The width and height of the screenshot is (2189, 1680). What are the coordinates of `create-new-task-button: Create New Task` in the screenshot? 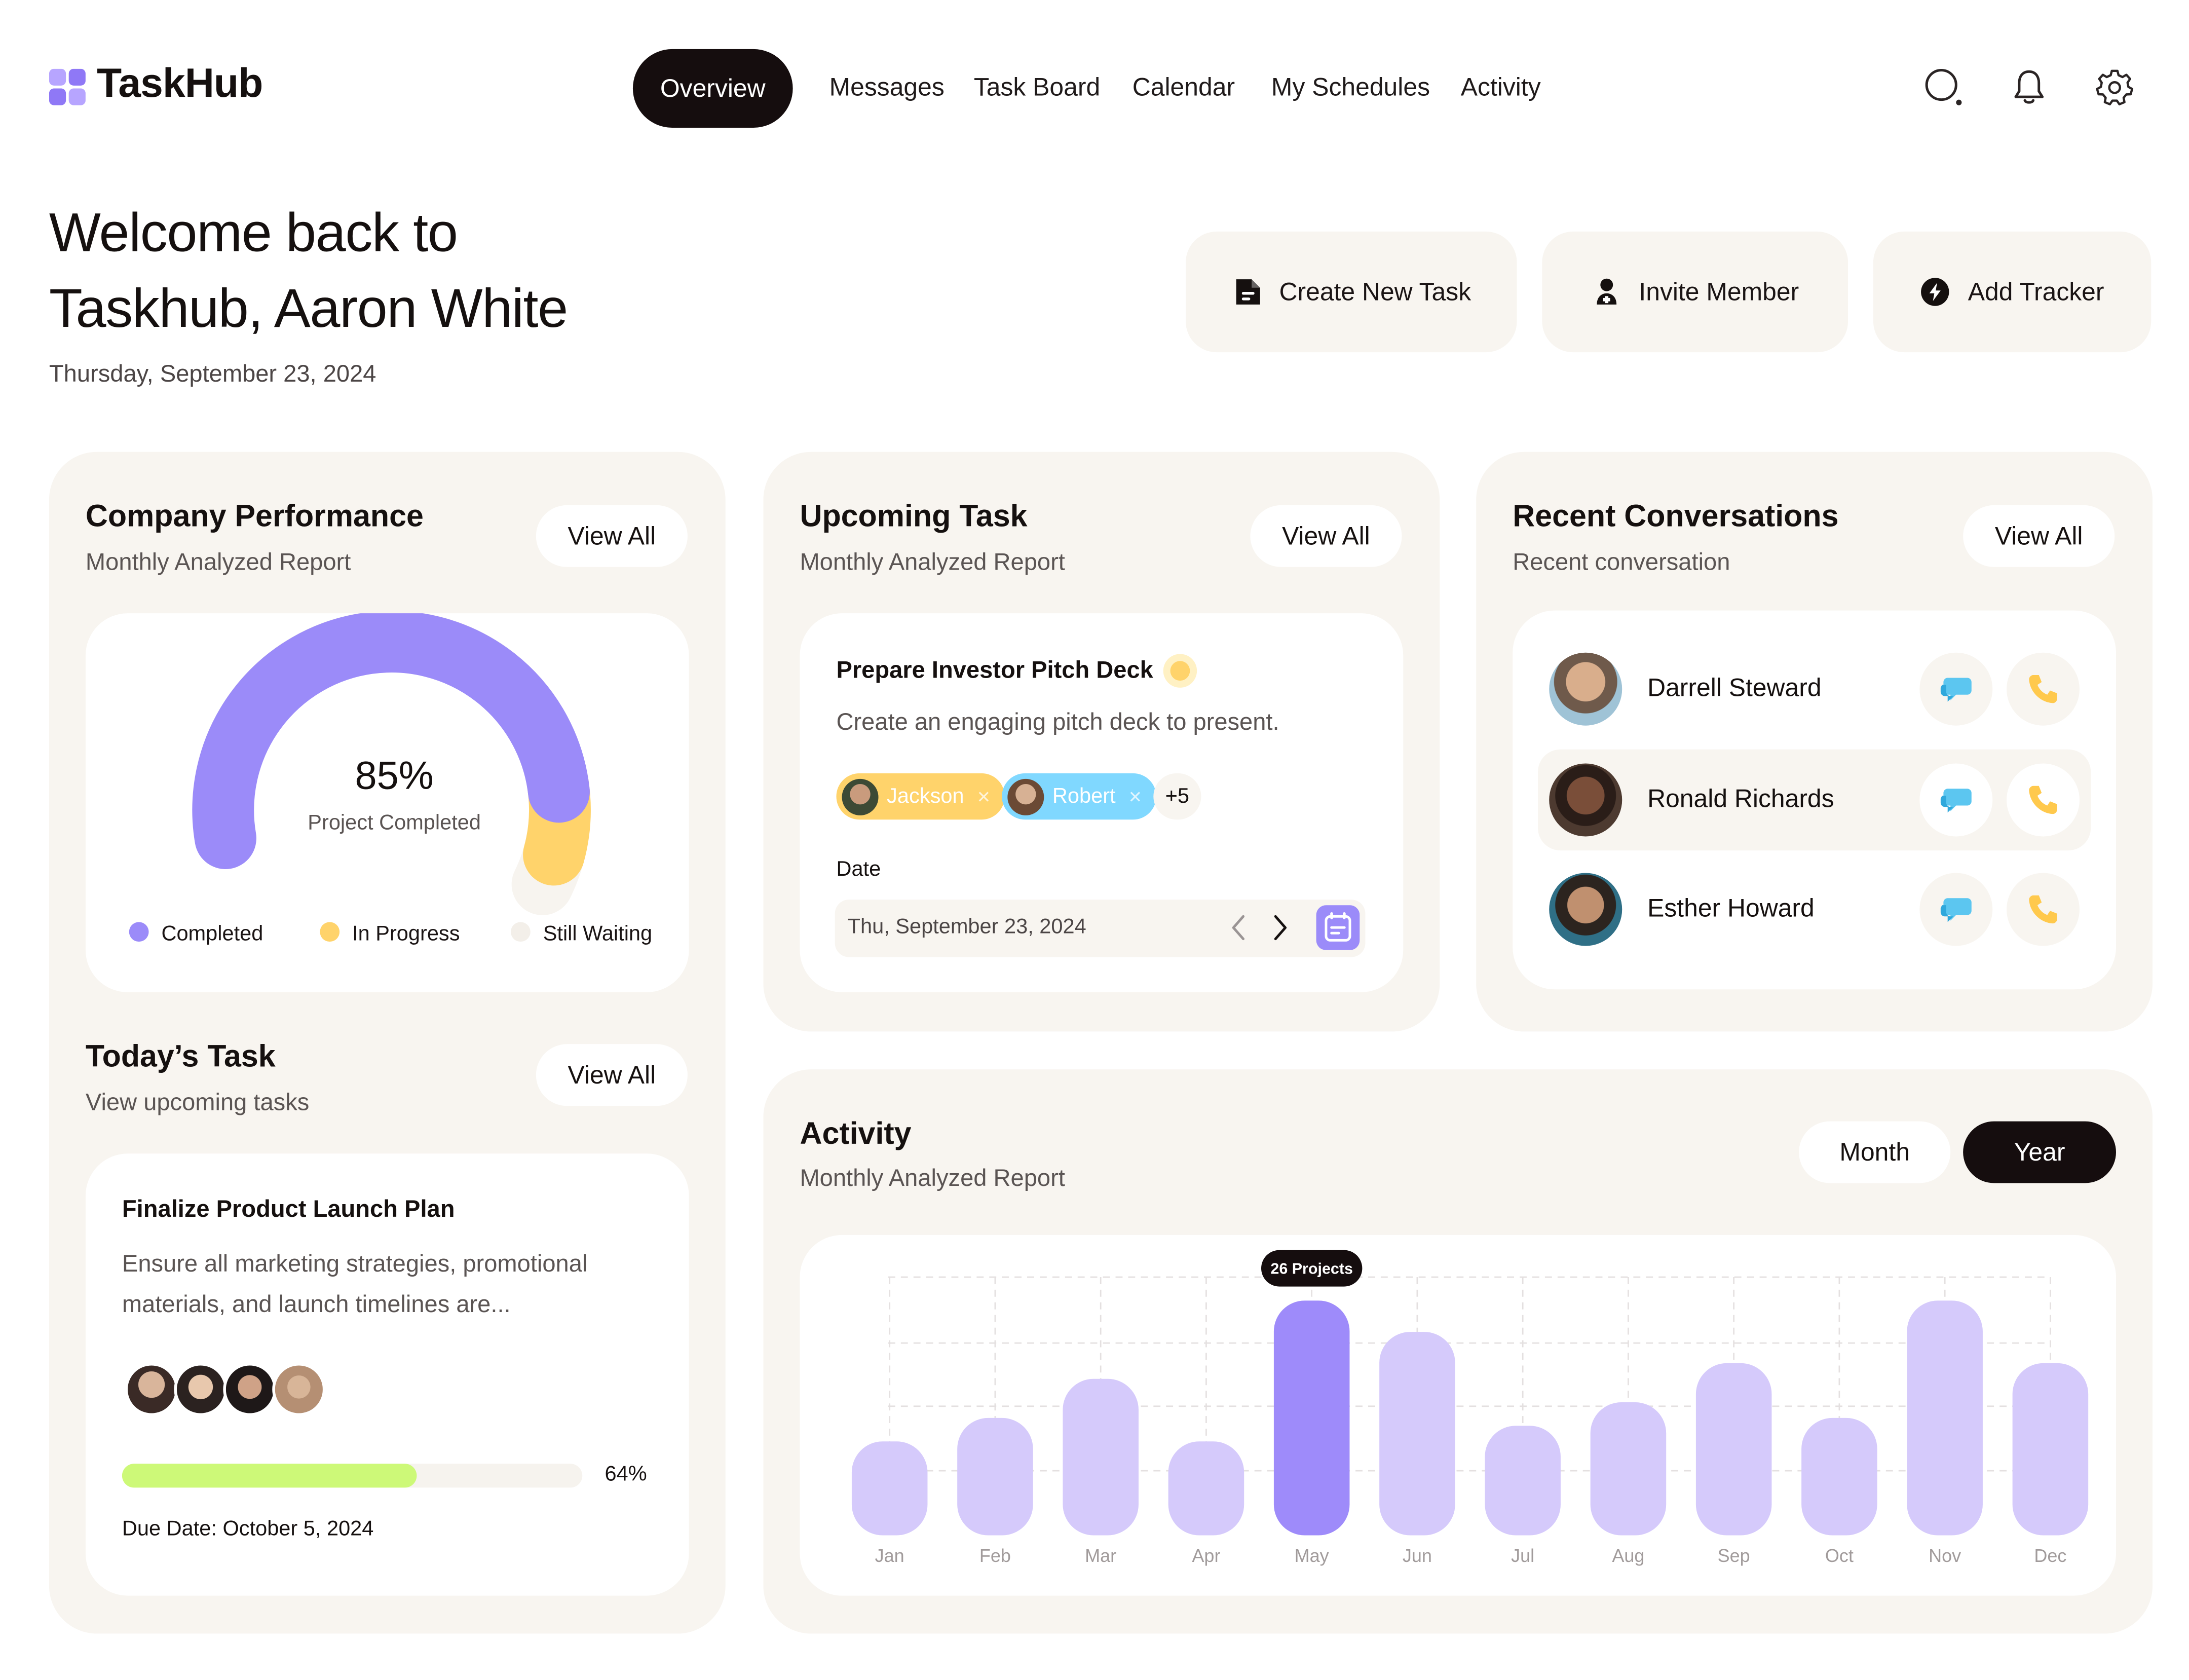 It's located at (1351, 292).